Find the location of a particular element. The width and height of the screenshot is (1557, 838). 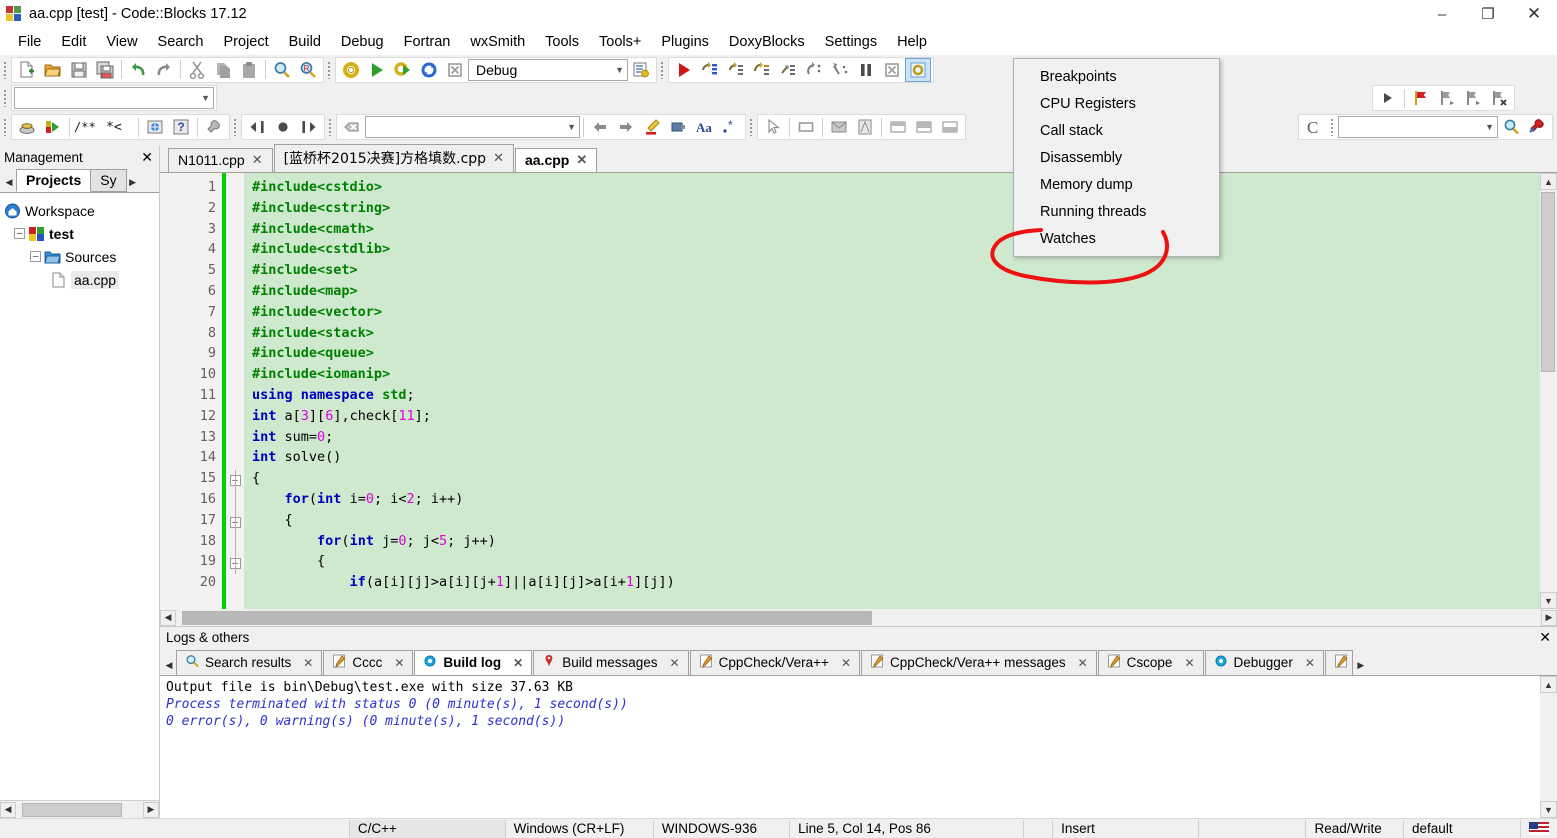

editor-hscrollbar: ◀ ▶ is located at coordinates (858, 617).